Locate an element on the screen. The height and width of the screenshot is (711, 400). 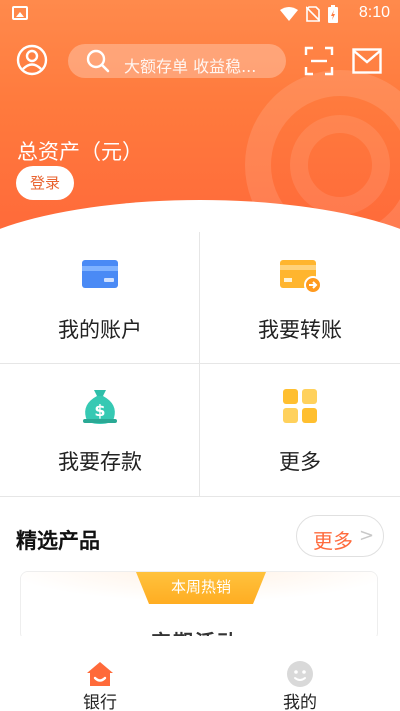
status-time: 8:10 is located at coordinates (374, 12).